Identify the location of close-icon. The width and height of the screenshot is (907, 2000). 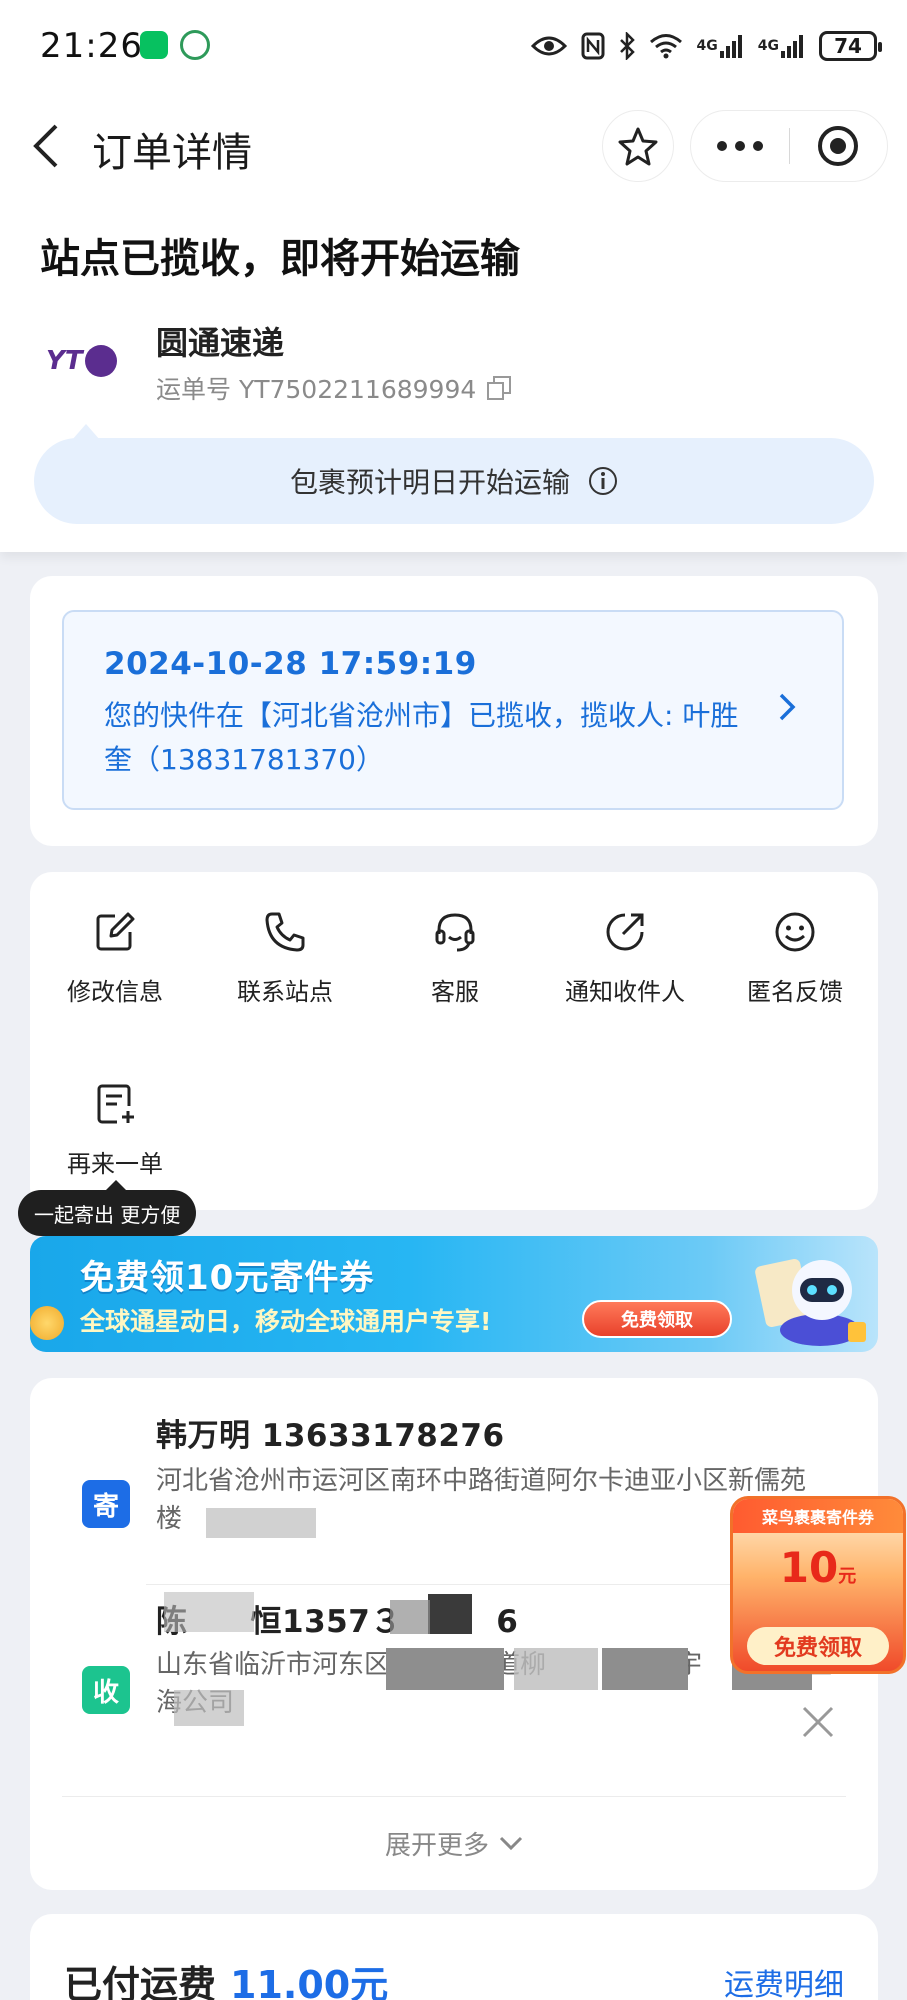
(818, 1722).